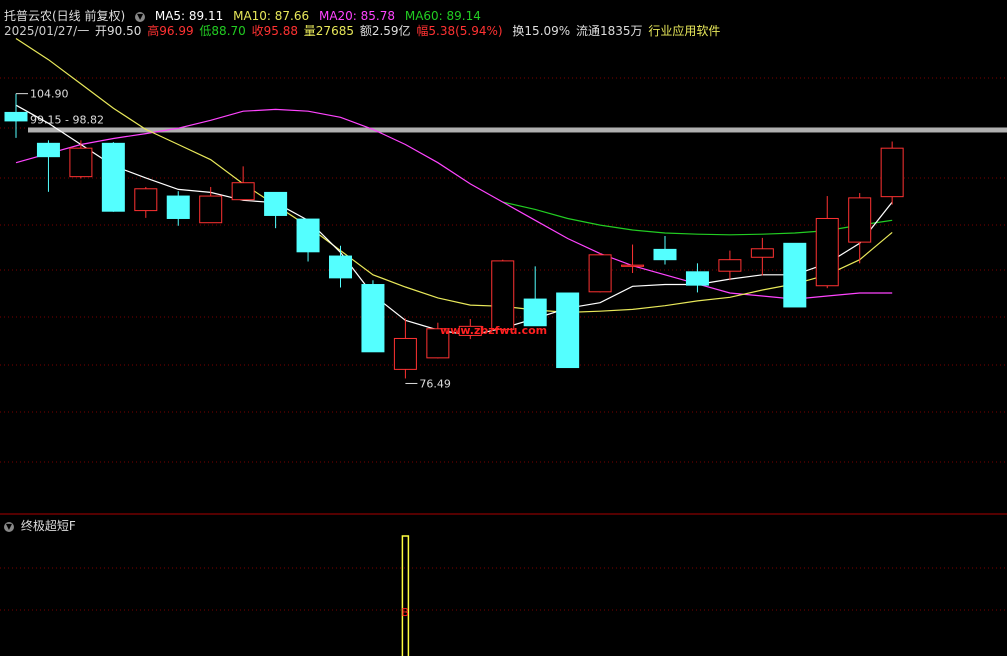  Describe the element at coordinates (435, 383) in the screenshot. I see `low-mark-label: 76.49` at that location.